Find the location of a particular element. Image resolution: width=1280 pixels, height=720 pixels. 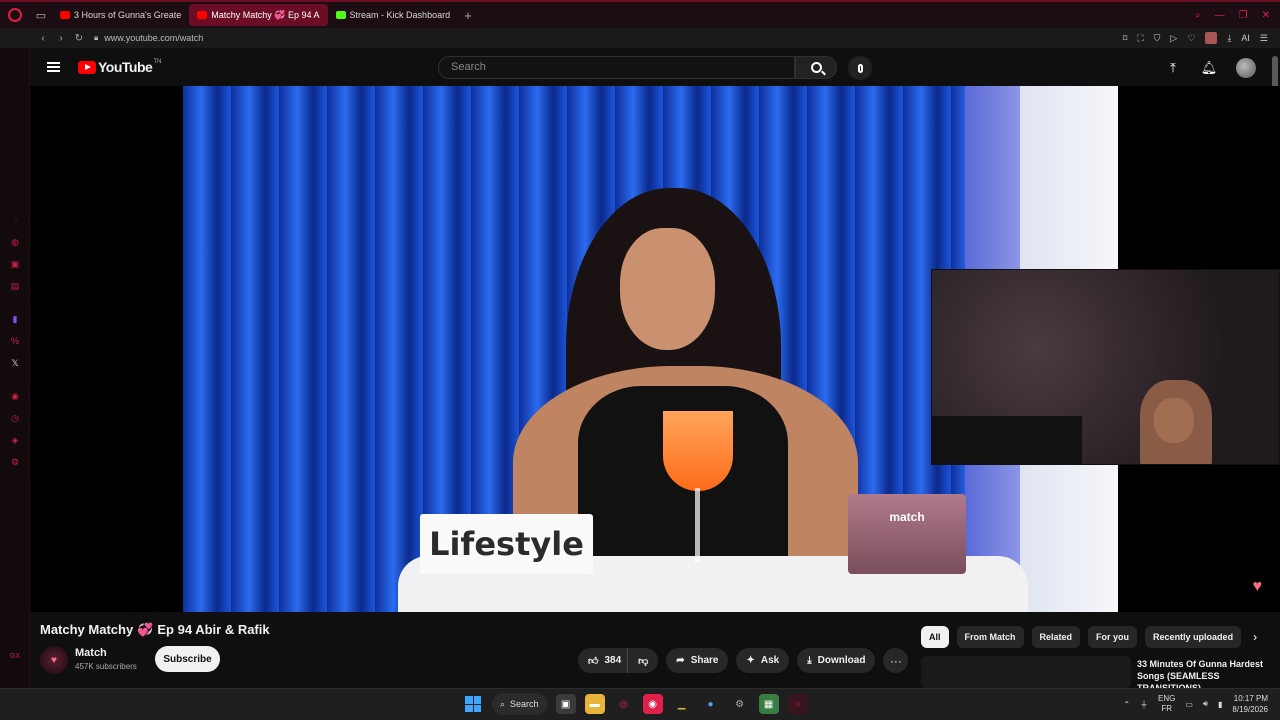

download-icon: ⤓ is located at coordinates (1229, 38).